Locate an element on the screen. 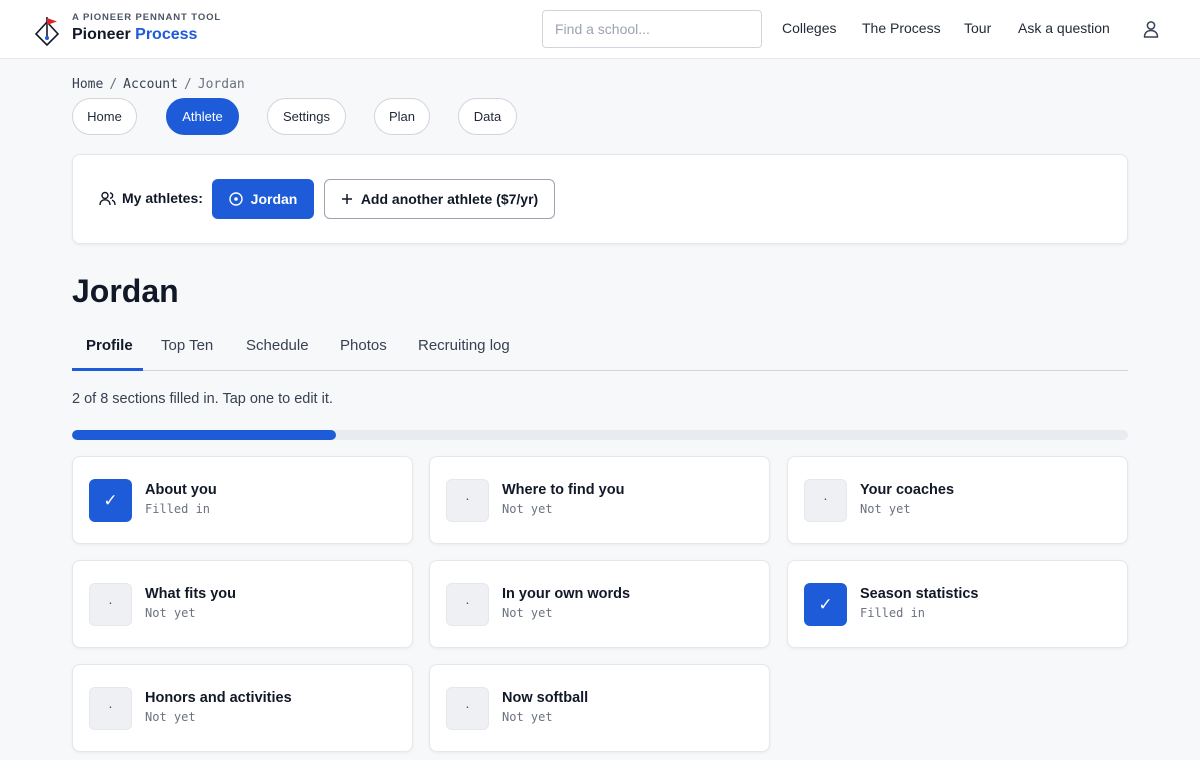 This screenshot has width=1200, height=760. section-title: About you is located at coordinates (181, 490).